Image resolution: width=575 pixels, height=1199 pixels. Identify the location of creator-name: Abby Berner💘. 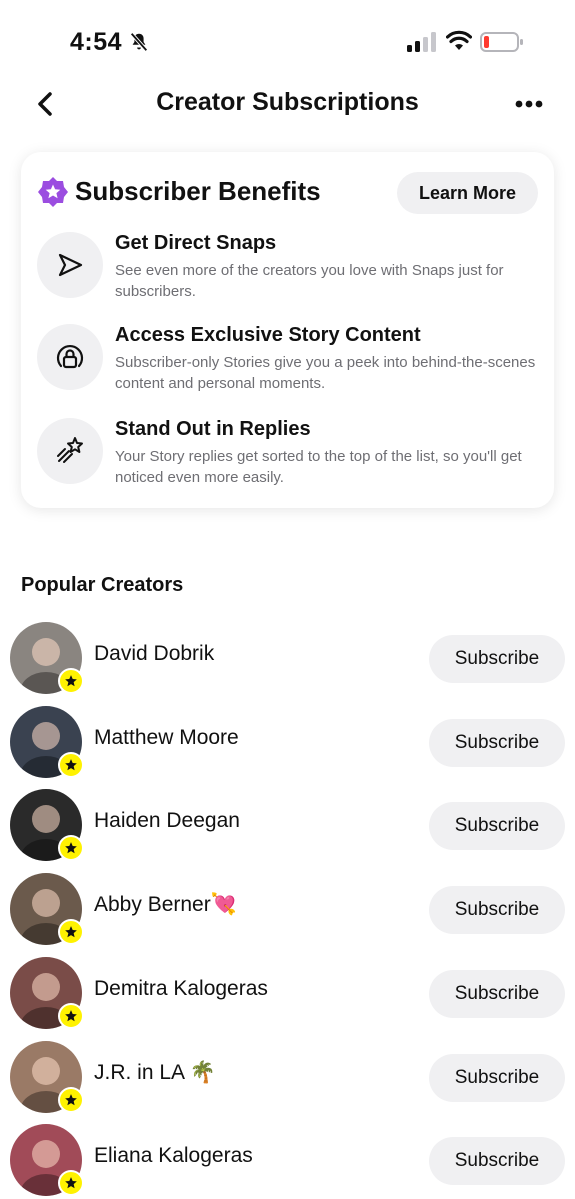
(165, 905).